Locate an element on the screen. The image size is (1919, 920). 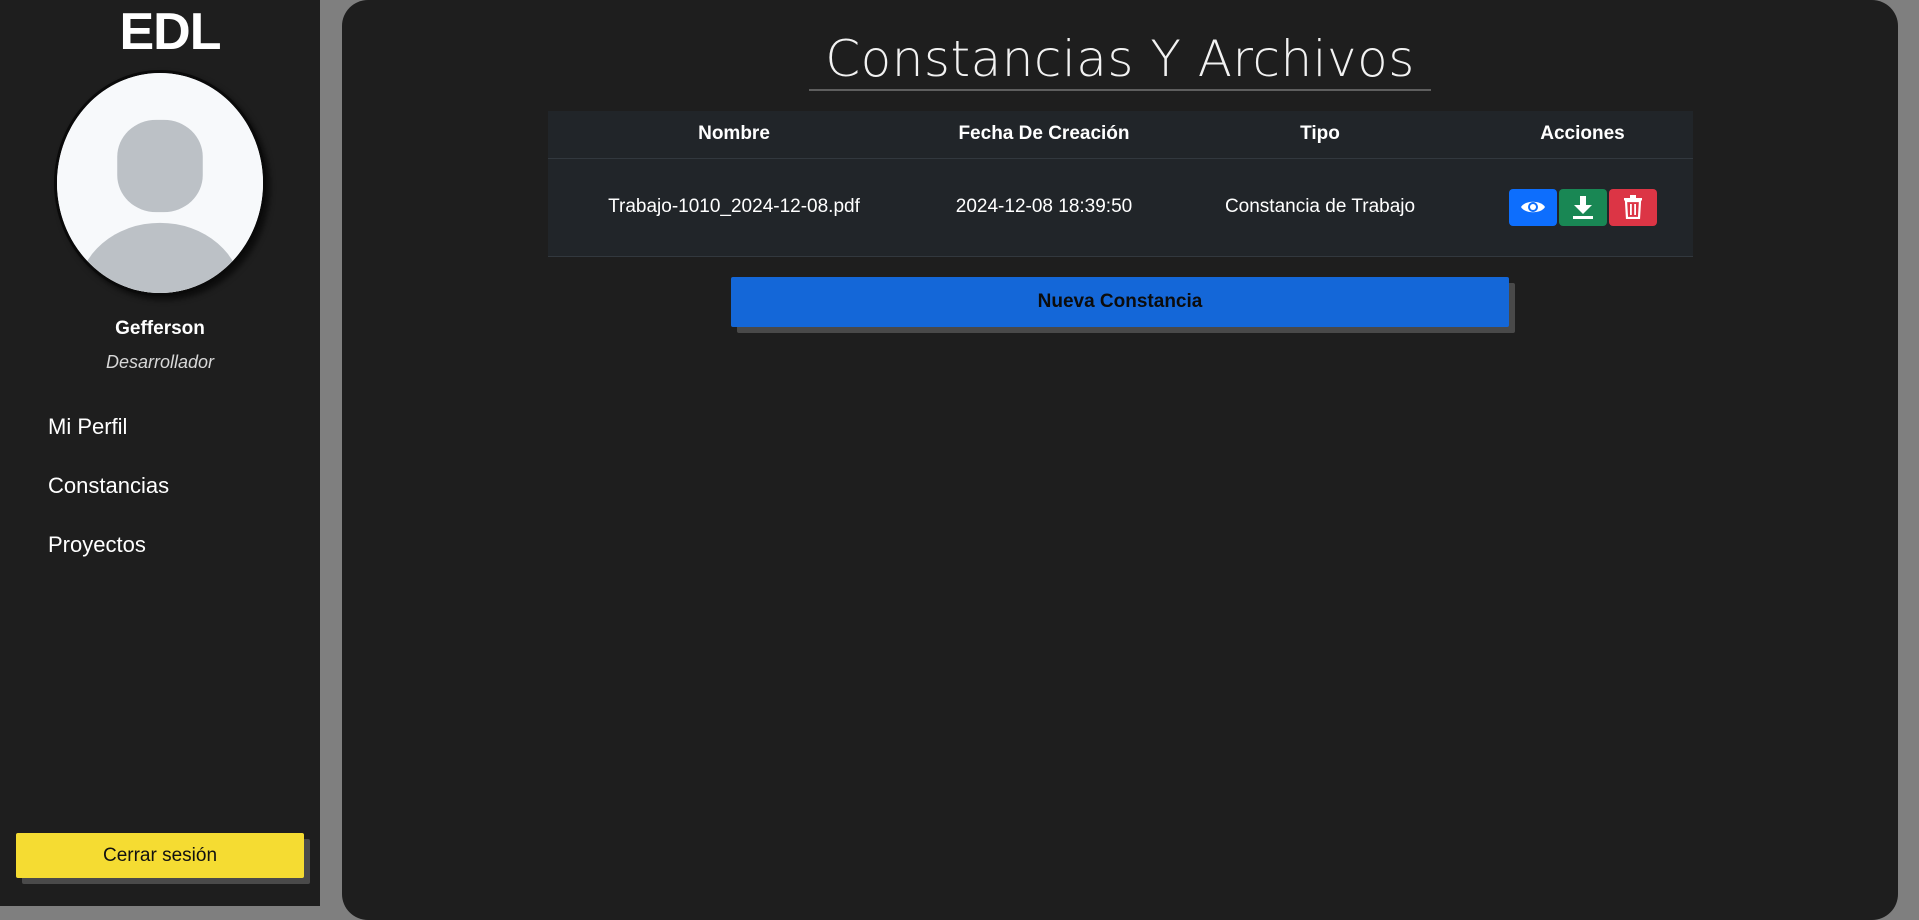
cell-acciones is located at coordinates (1582, 207).